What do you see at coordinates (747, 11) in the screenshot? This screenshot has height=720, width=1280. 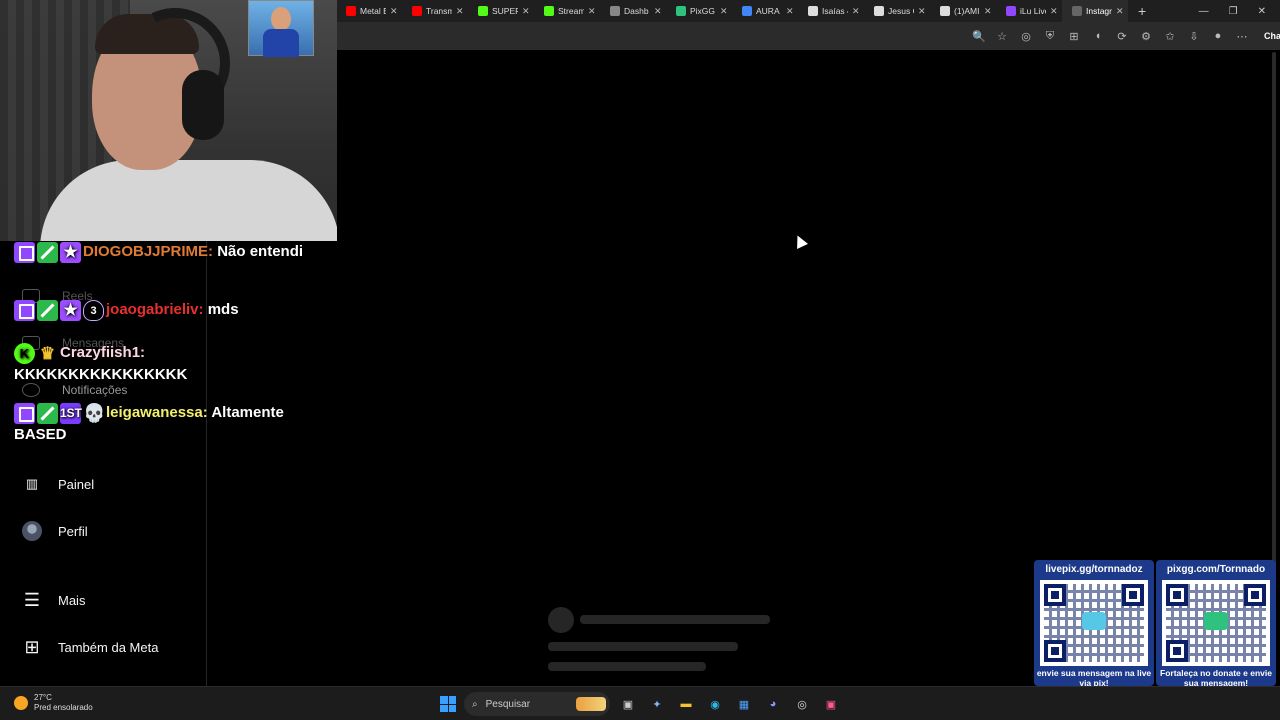 I see `google-drive-icon` at bounding box center [747, 11].